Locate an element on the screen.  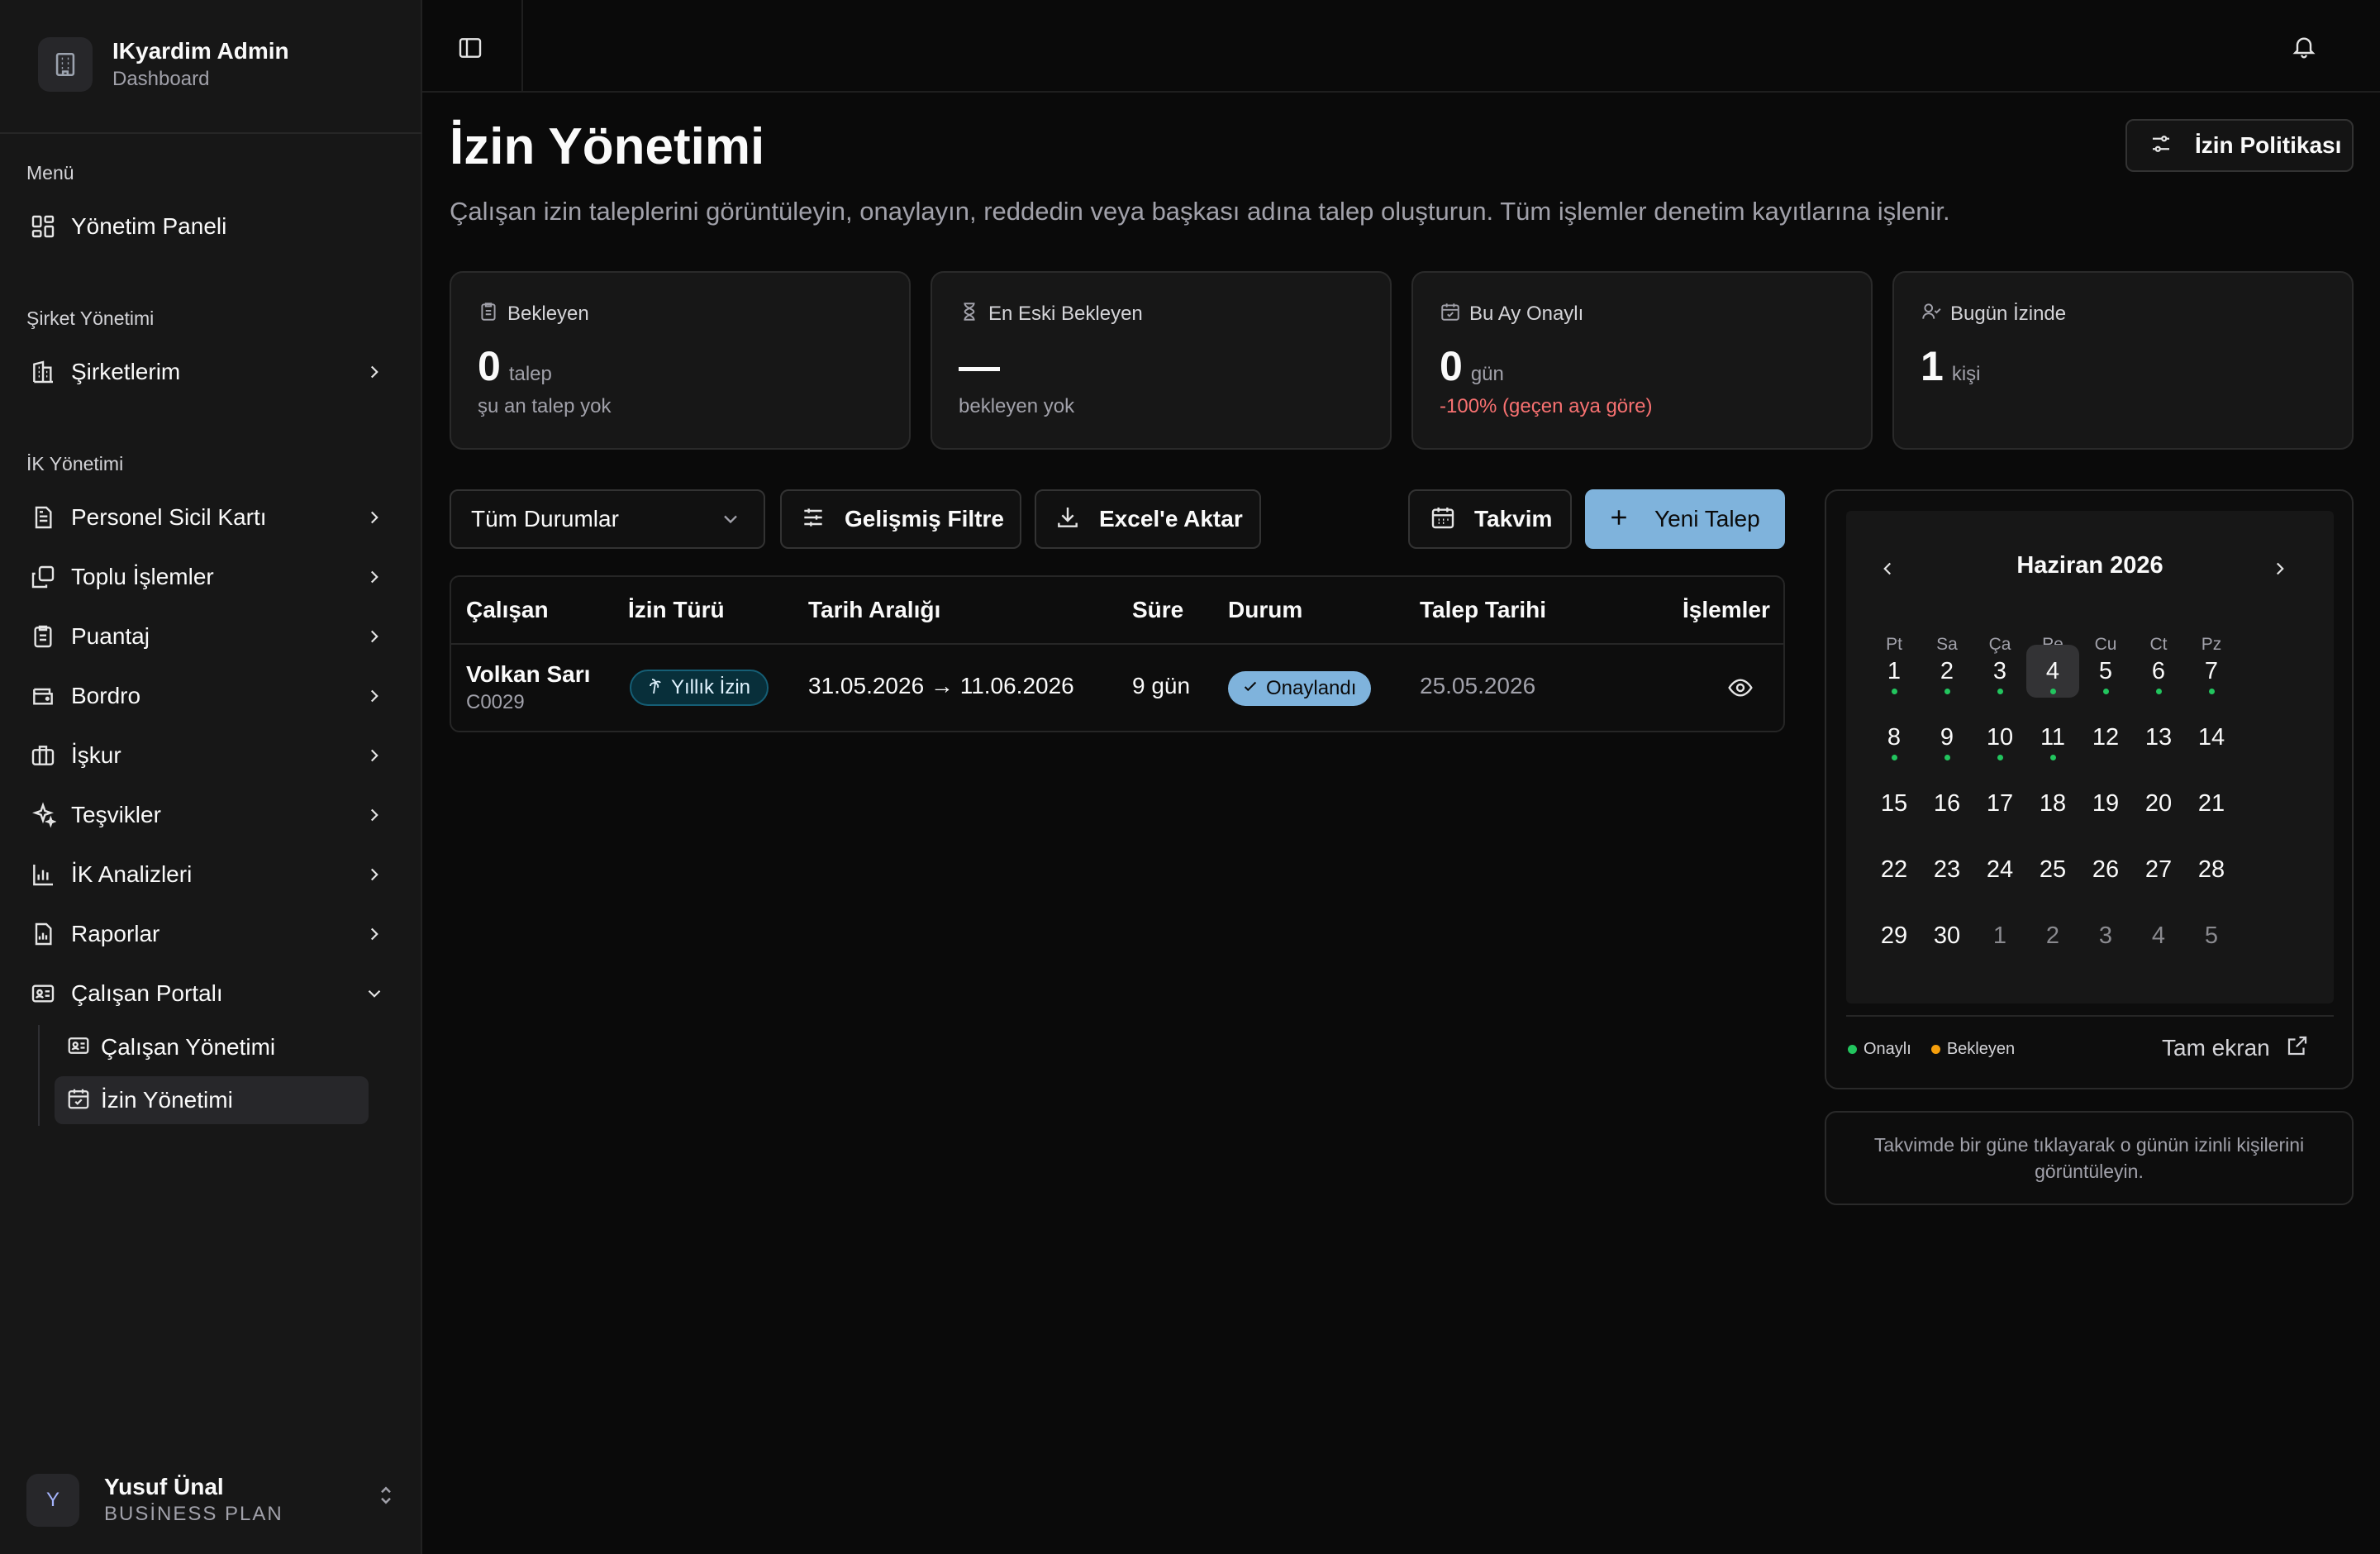
calendar-day-number: 29 is located at coordinates (1894, 935).